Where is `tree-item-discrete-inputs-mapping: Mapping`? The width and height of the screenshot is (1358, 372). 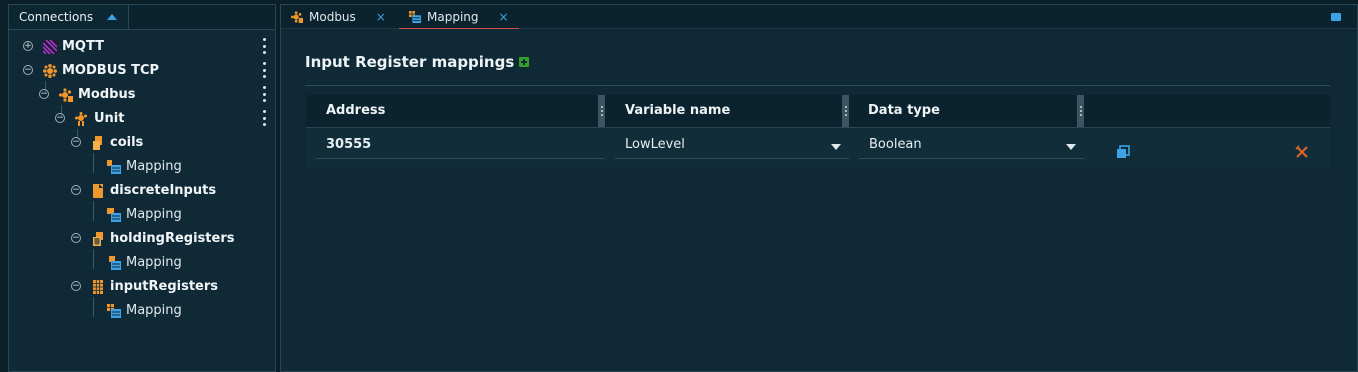
tree-item-discrete-inputs-mapping: Mapping is located at coordinates (142, 215).